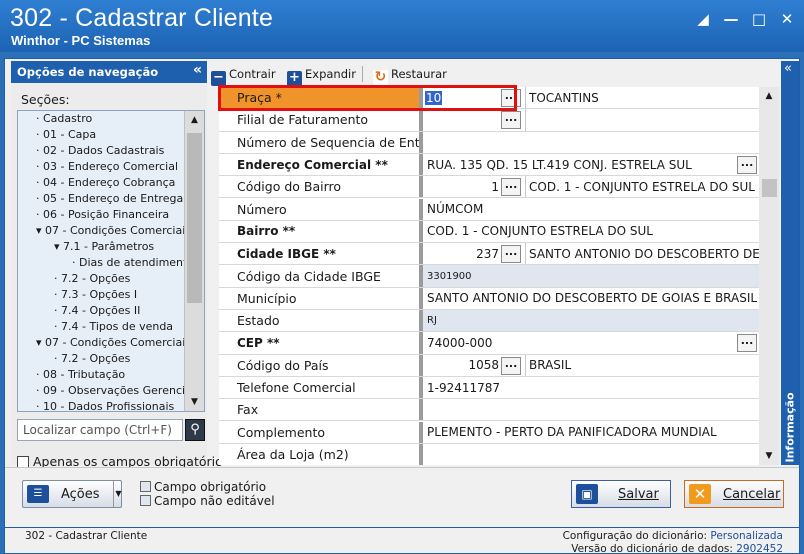  Describe the element at coordinates (759, 19) in the screenshot. I see `maximize-icon: □` at that location.